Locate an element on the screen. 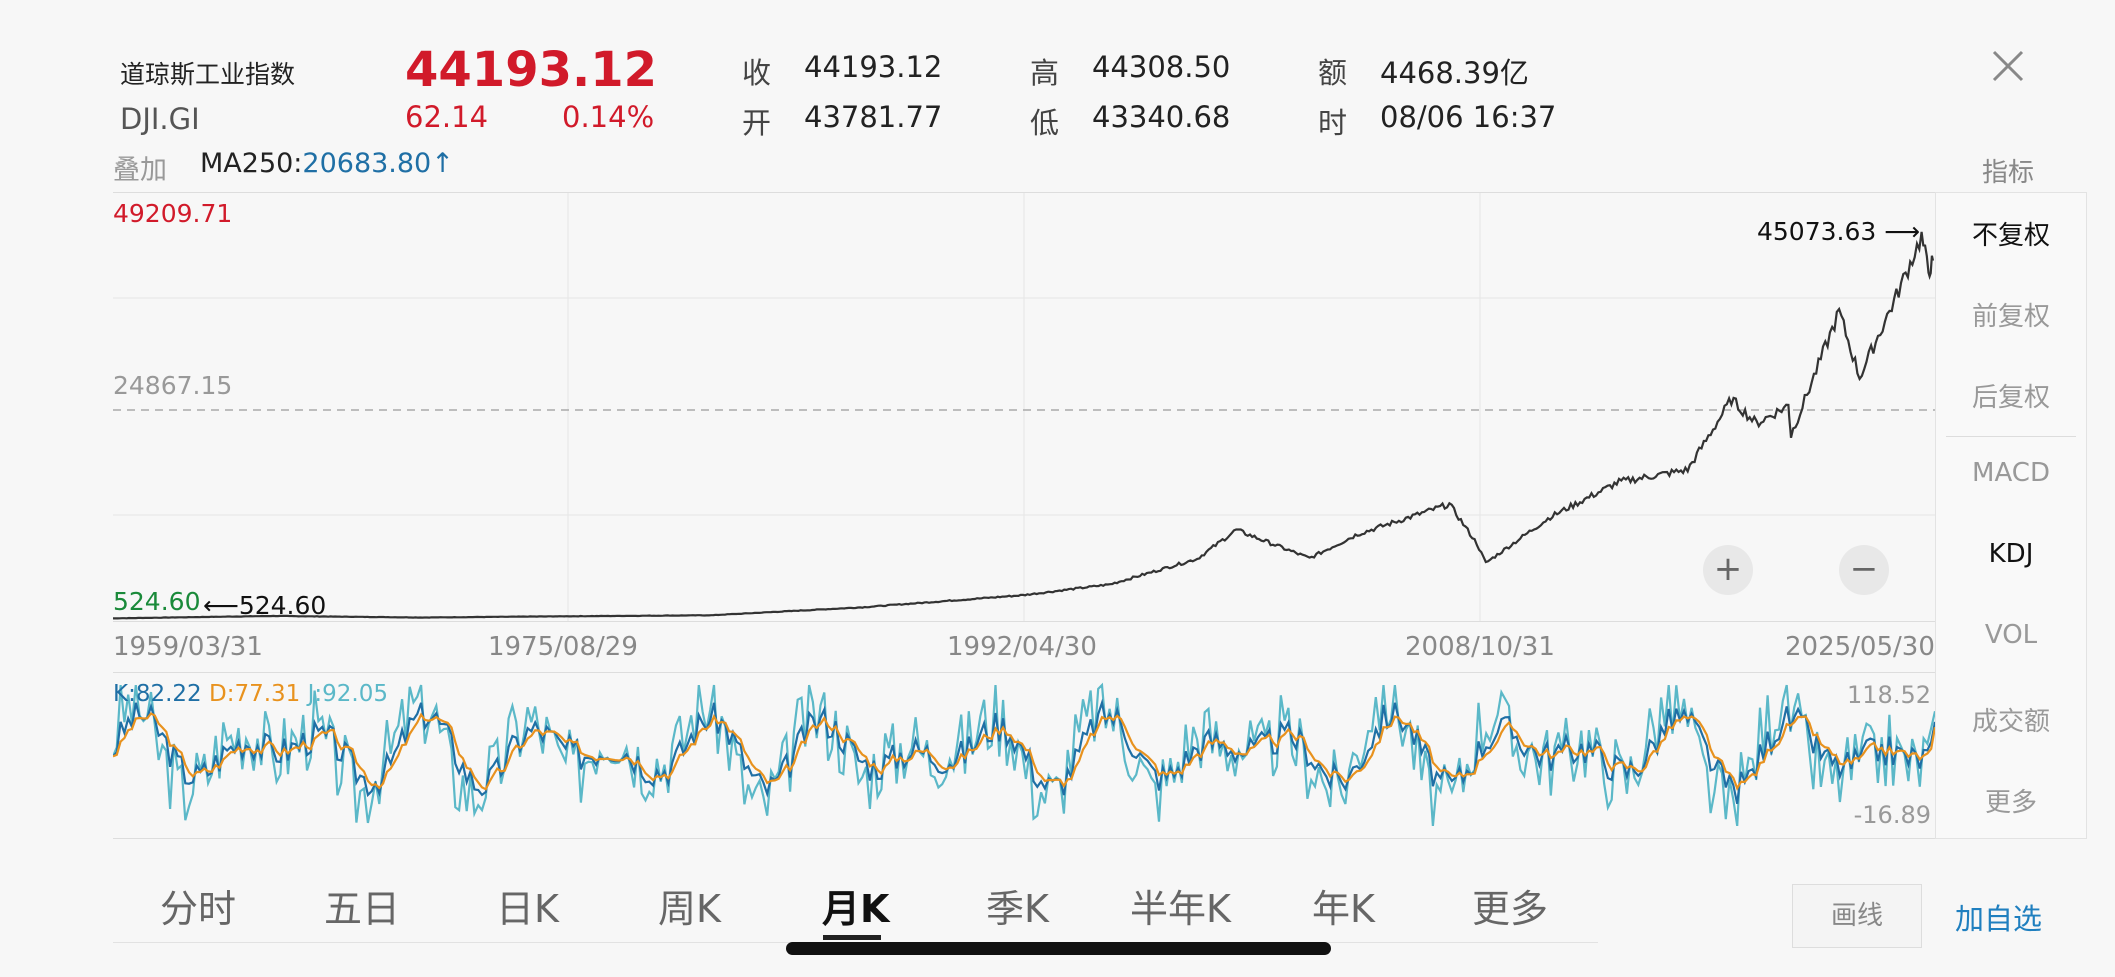 This screenshot has width=2115, height=977. plus-icon: + is located at coordinates (1728, 569).